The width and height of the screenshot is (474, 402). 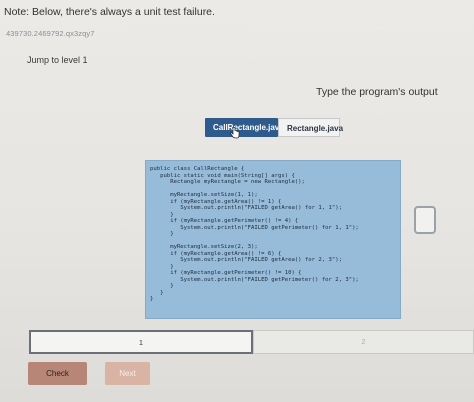 What do you see at coordinates (363, 342) in the screenshot?
I see `level-2-segment: 2` at bounding box center [363, 342].